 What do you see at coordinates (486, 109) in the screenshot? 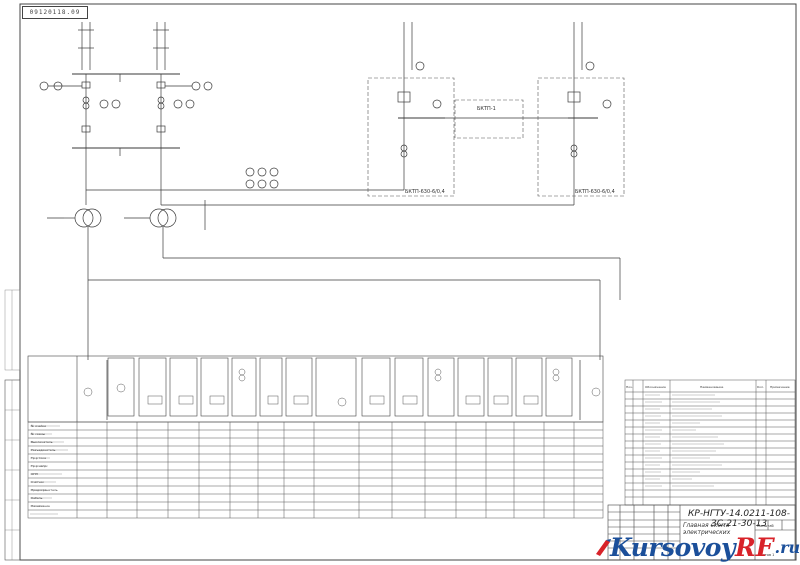
I see `kts-mid-label: БКТП-1` at bounding box center [486, 109].